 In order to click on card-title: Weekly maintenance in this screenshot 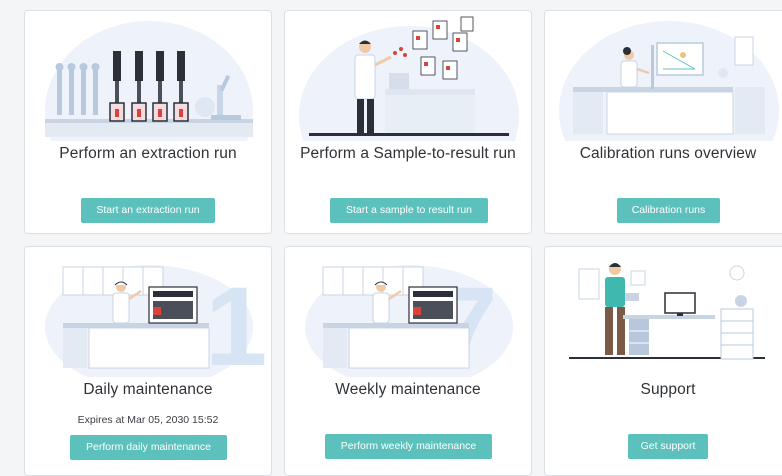, I will do `click(408, 389)`.